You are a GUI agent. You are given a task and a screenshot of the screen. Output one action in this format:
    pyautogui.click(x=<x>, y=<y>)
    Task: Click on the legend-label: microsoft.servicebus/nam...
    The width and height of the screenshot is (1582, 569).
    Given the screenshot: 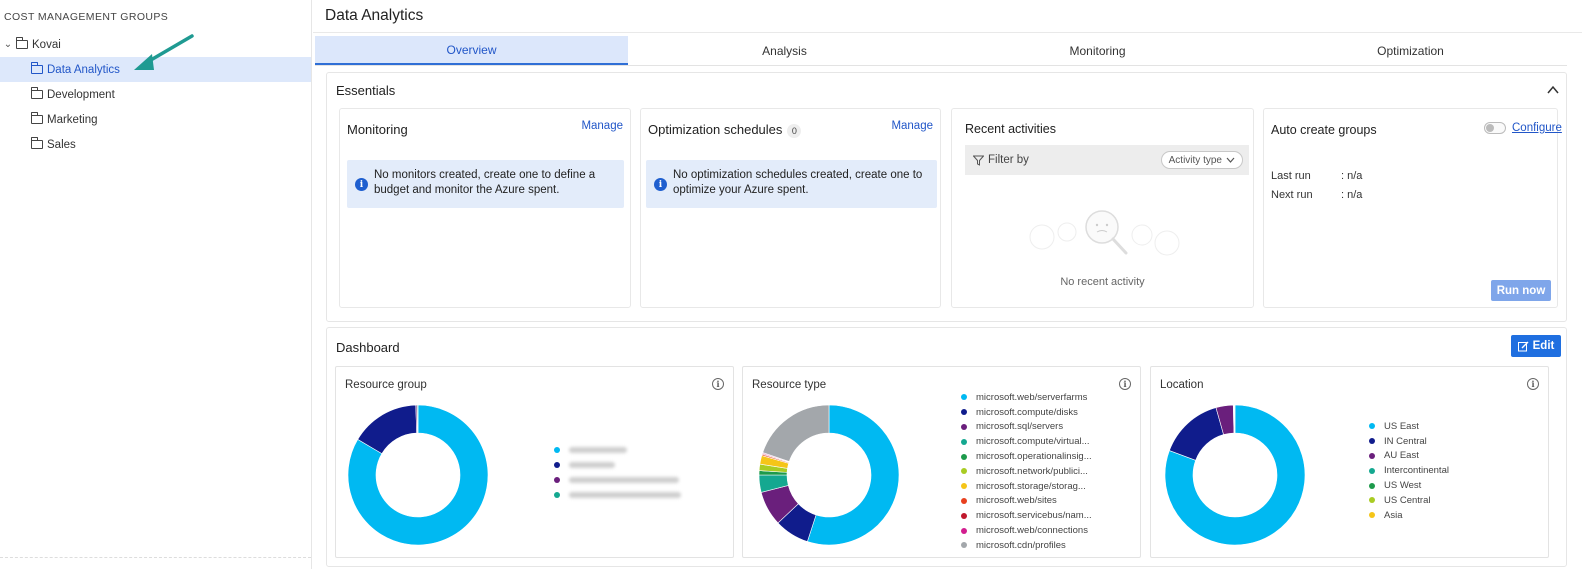 What is the action you would take?
    pyautogui.click(x=1034, y=516)
    